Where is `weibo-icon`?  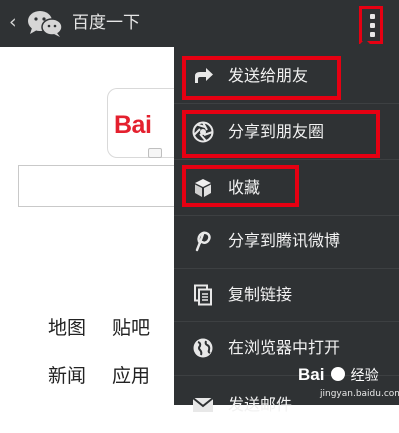
weibo-icon is located at coordinates (203, 241).